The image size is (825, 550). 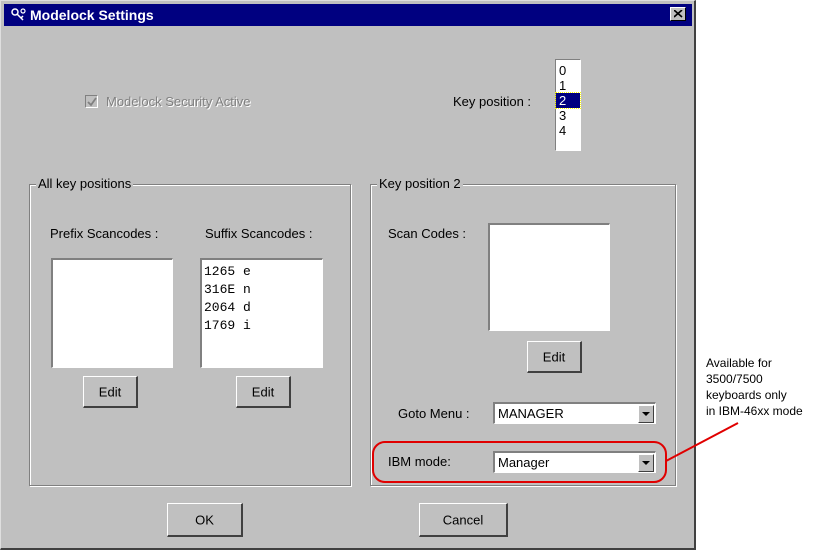 I want to click on list-item: 316E n, so click(x=263, y=290).